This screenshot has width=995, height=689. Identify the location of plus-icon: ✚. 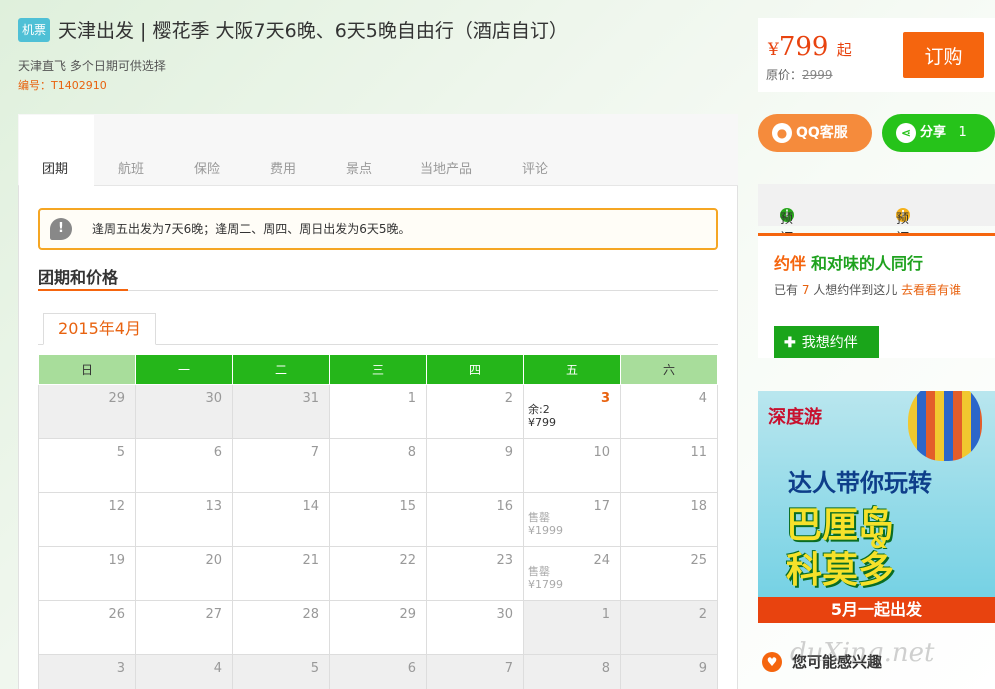
(790, 342).